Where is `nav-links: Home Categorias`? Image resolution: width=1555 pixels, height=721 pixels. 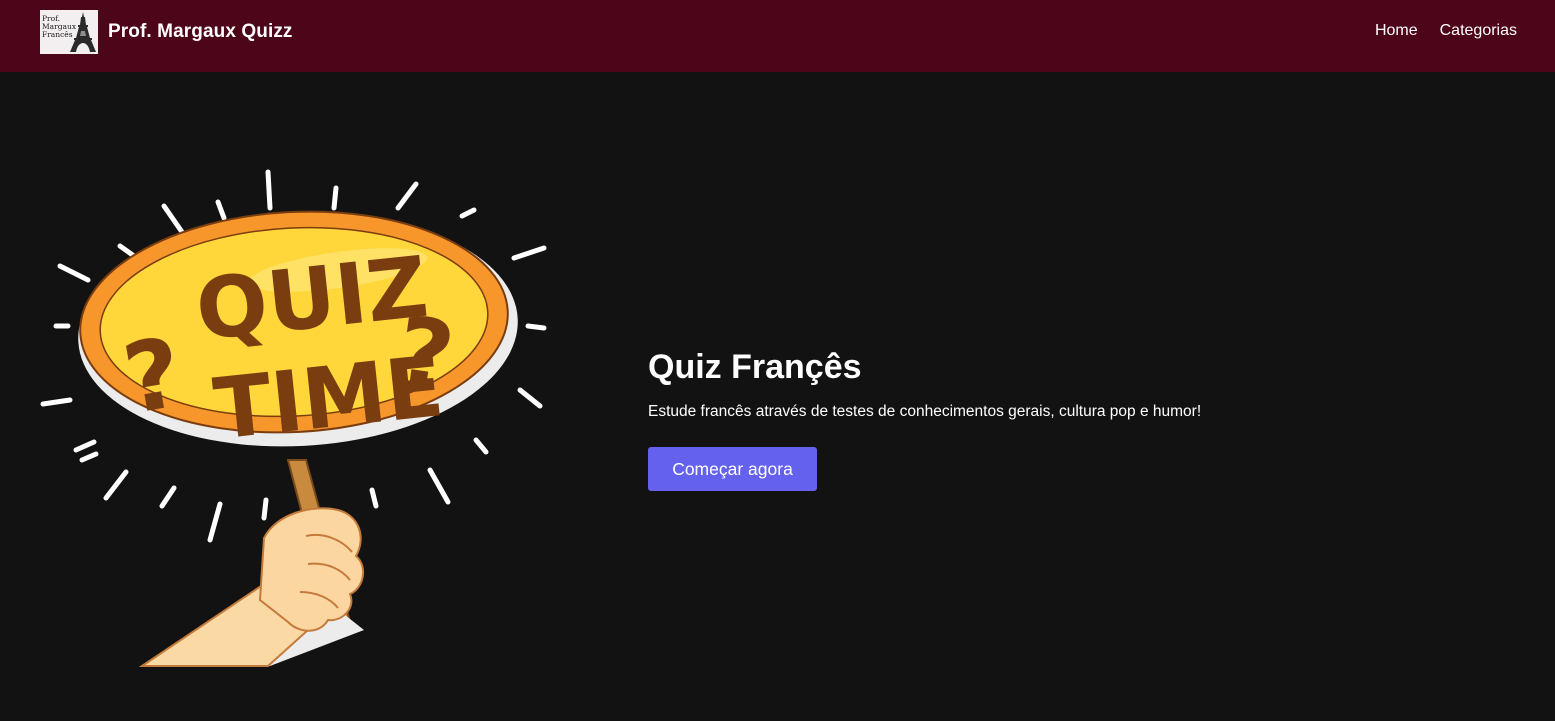
nav-links: Home Categorias is located at coordinates (1446, 31).